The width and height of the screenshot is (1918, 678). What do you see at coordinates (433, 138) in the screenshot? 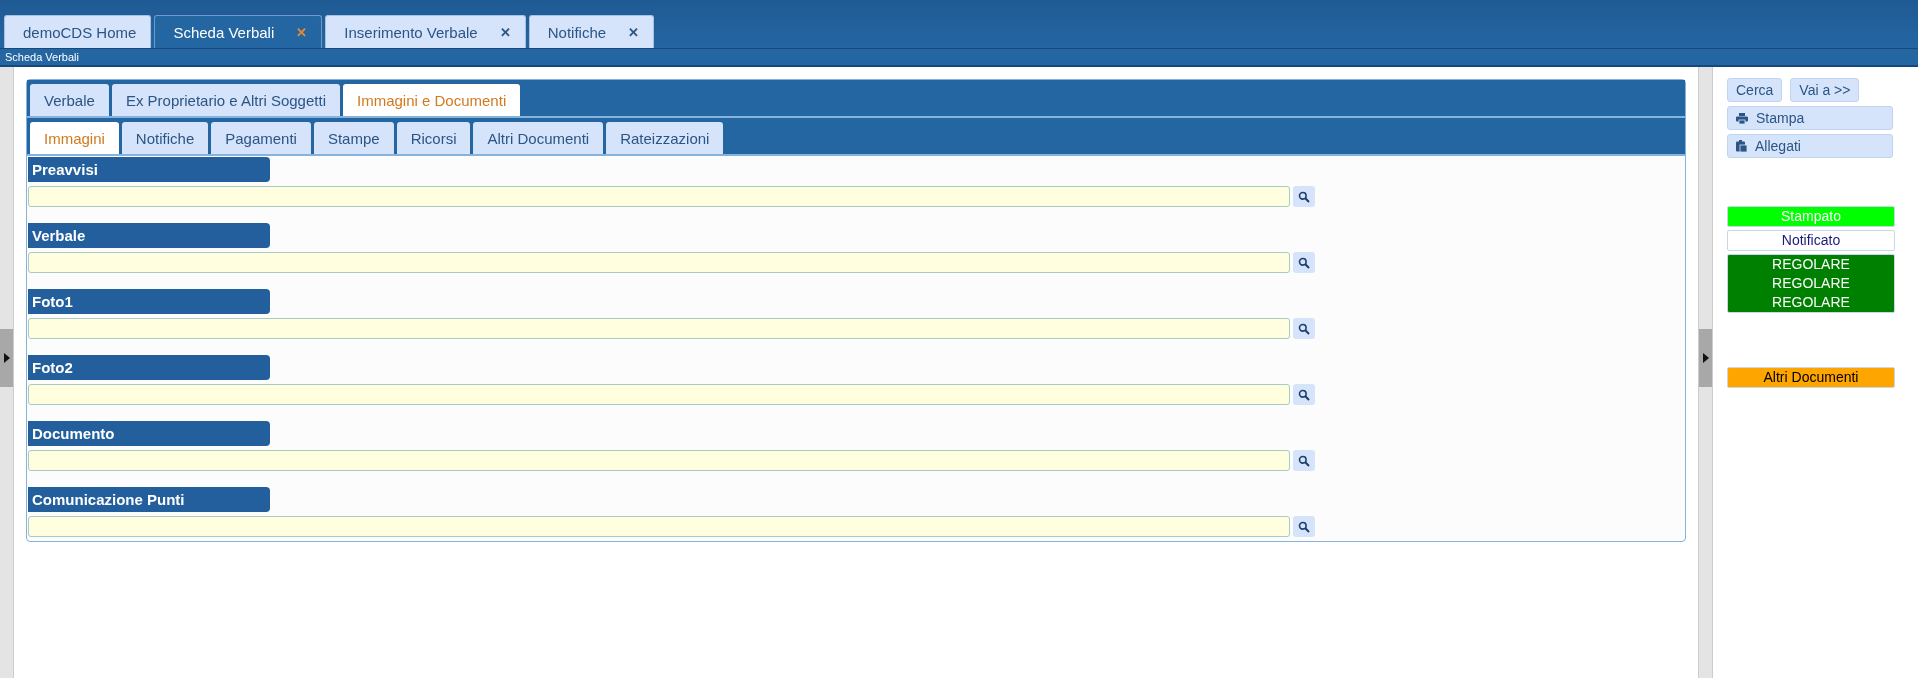
I see `tab: Ricorsi` at bounding box center [433, 138].